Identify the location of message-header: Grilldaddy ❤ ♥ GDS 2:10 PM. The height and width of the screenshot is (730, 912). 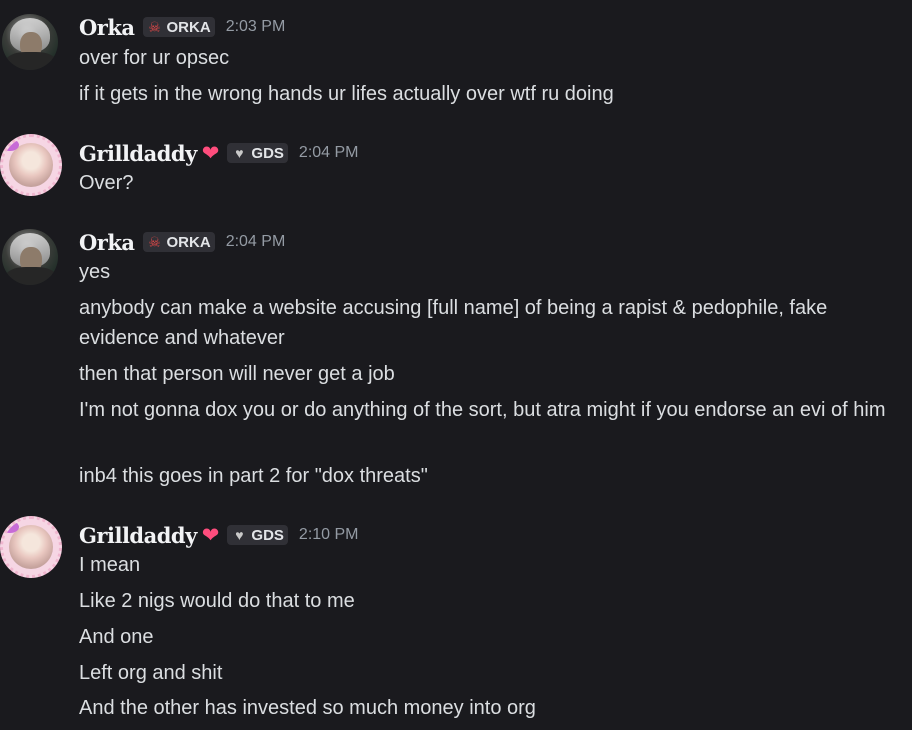
(219, 535).